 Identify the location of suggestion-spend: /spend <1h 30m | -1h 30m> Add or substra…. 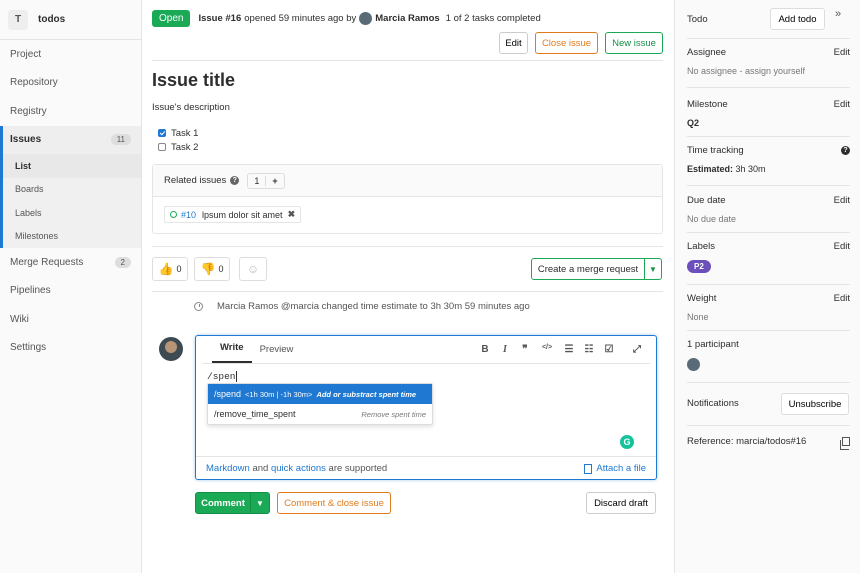
(320, 394).